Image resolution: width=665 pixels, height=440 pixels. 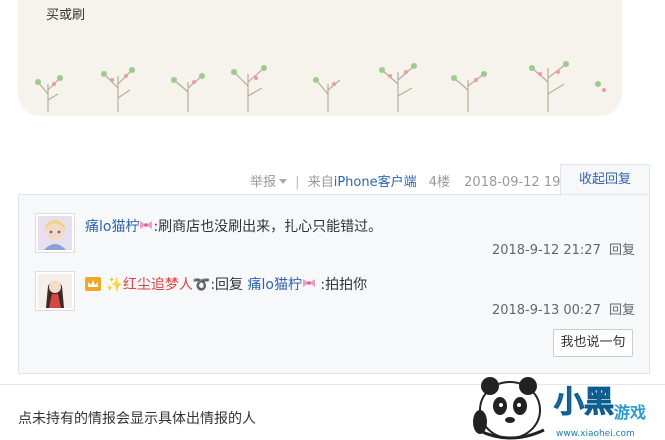 I want to click on reply-to-username: 痛lo猫柠, so click(x=275, y=285).